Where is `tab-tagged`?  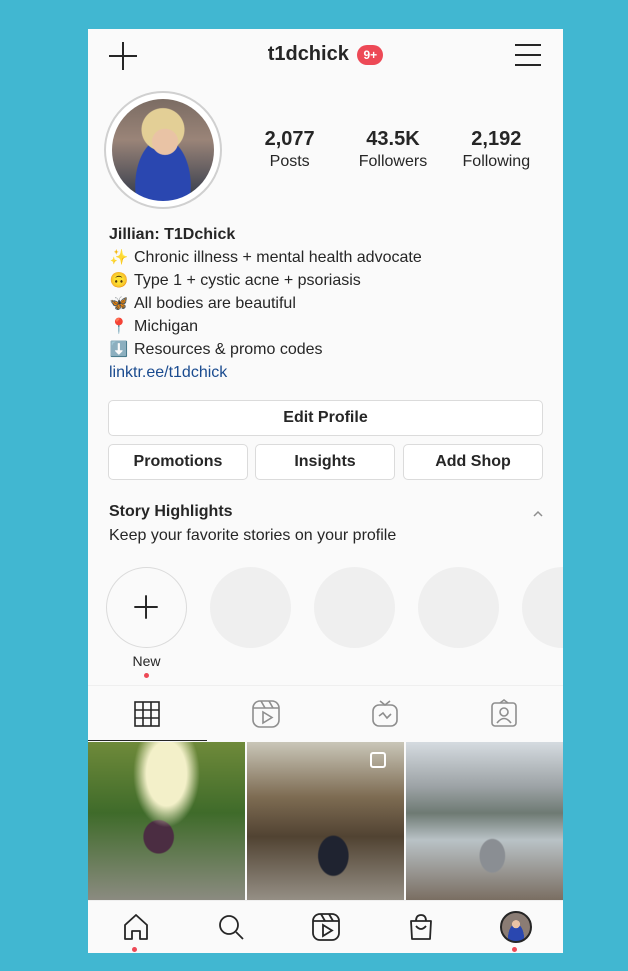 tab-tagged is located at coordinates (503, 713).